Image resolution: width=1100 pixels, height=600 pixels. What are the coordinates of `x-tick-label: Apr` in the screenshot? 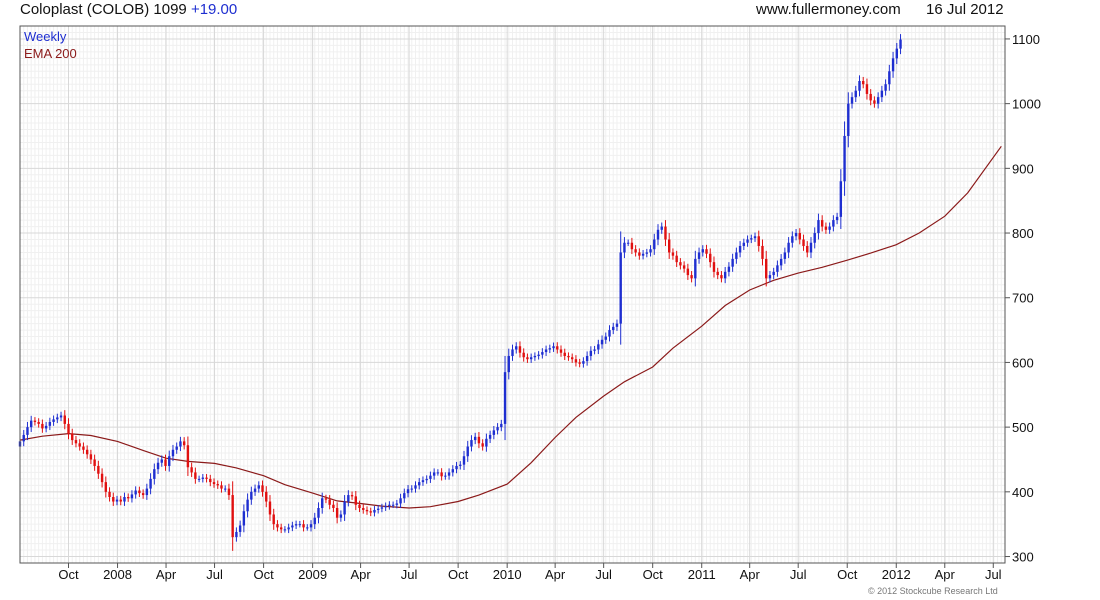 It's located at (945, 574).